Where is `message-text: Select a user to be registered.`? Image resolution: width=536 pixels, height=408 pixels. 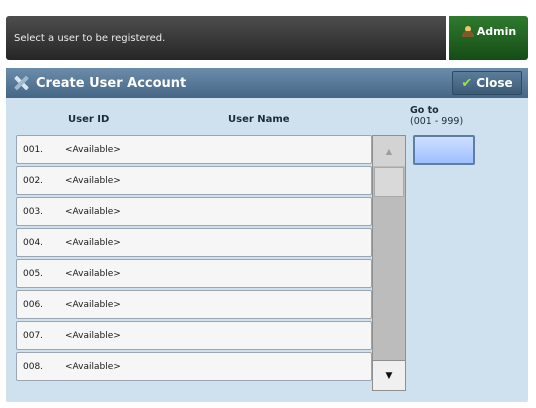 message-text: Select a user to be registered. is located at coordinates (90, 38).